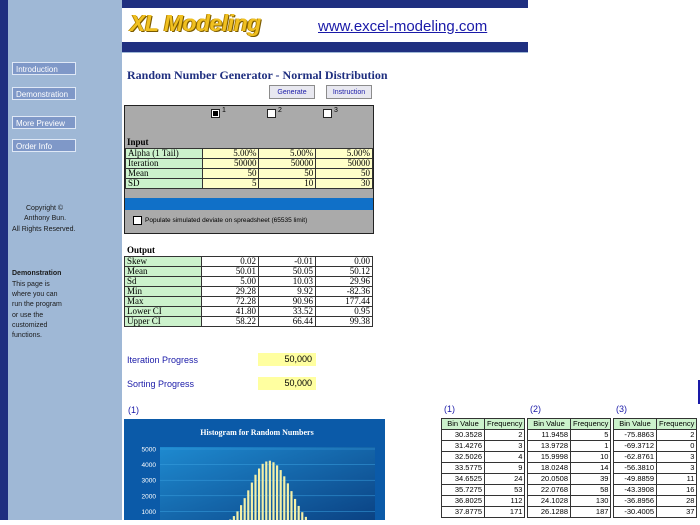 This screenshot has width=700, height=525. Describe the element at coordinates (549, 490) in the screenshot. I see `bin-value-cell: 22.0768` at that location.